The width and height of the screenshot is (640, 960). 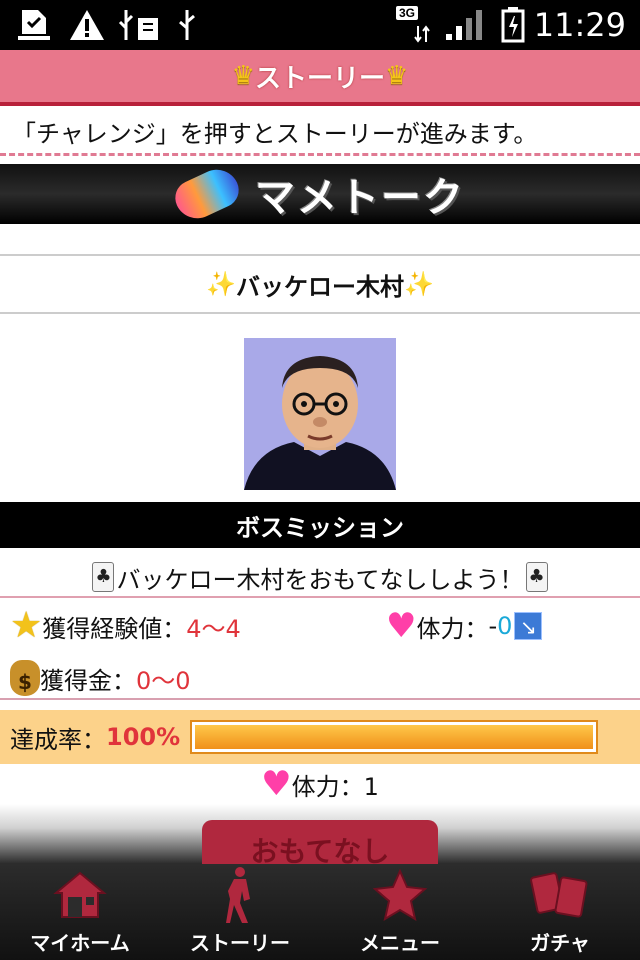 I want to click on stamina-label: 体力：, so click(x=452, y=628).